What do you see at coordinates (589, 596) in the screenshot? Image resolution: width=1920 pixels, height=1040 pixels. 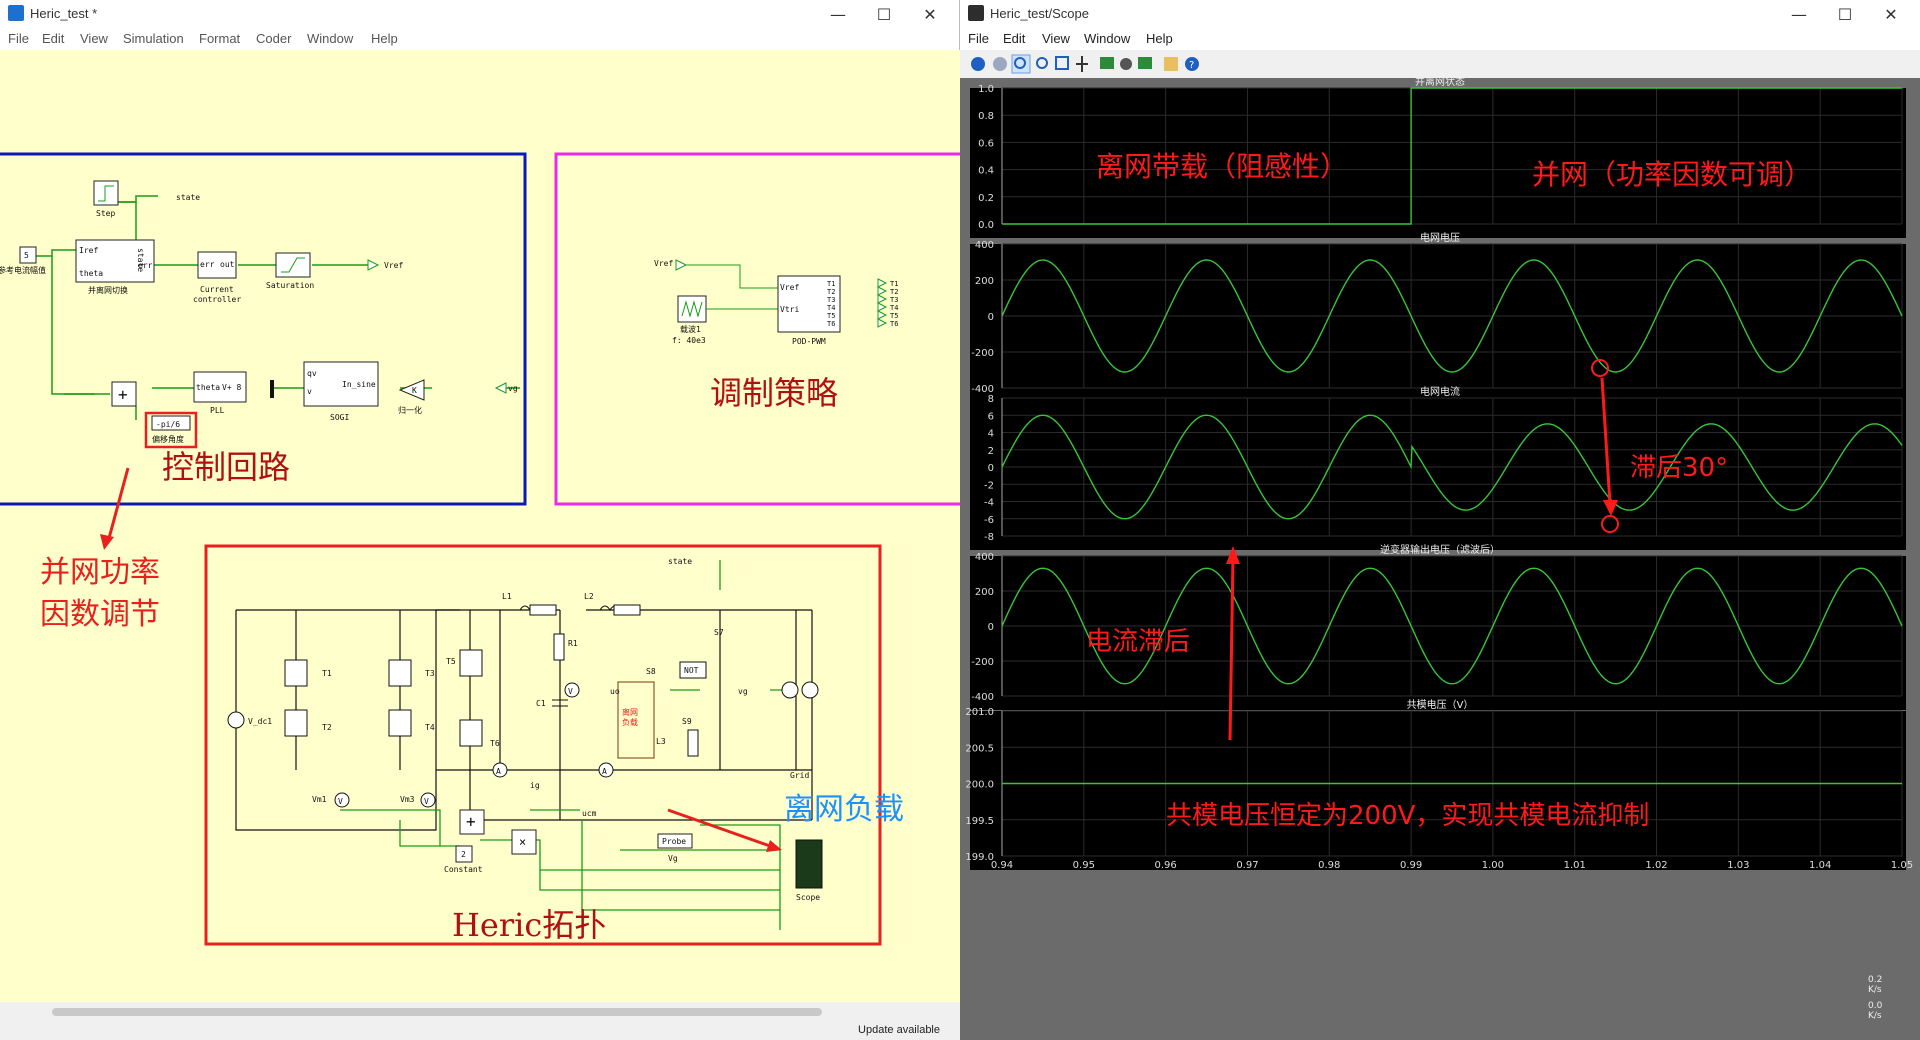 I see `l2-label: L2` at bounding box center [589, 596].